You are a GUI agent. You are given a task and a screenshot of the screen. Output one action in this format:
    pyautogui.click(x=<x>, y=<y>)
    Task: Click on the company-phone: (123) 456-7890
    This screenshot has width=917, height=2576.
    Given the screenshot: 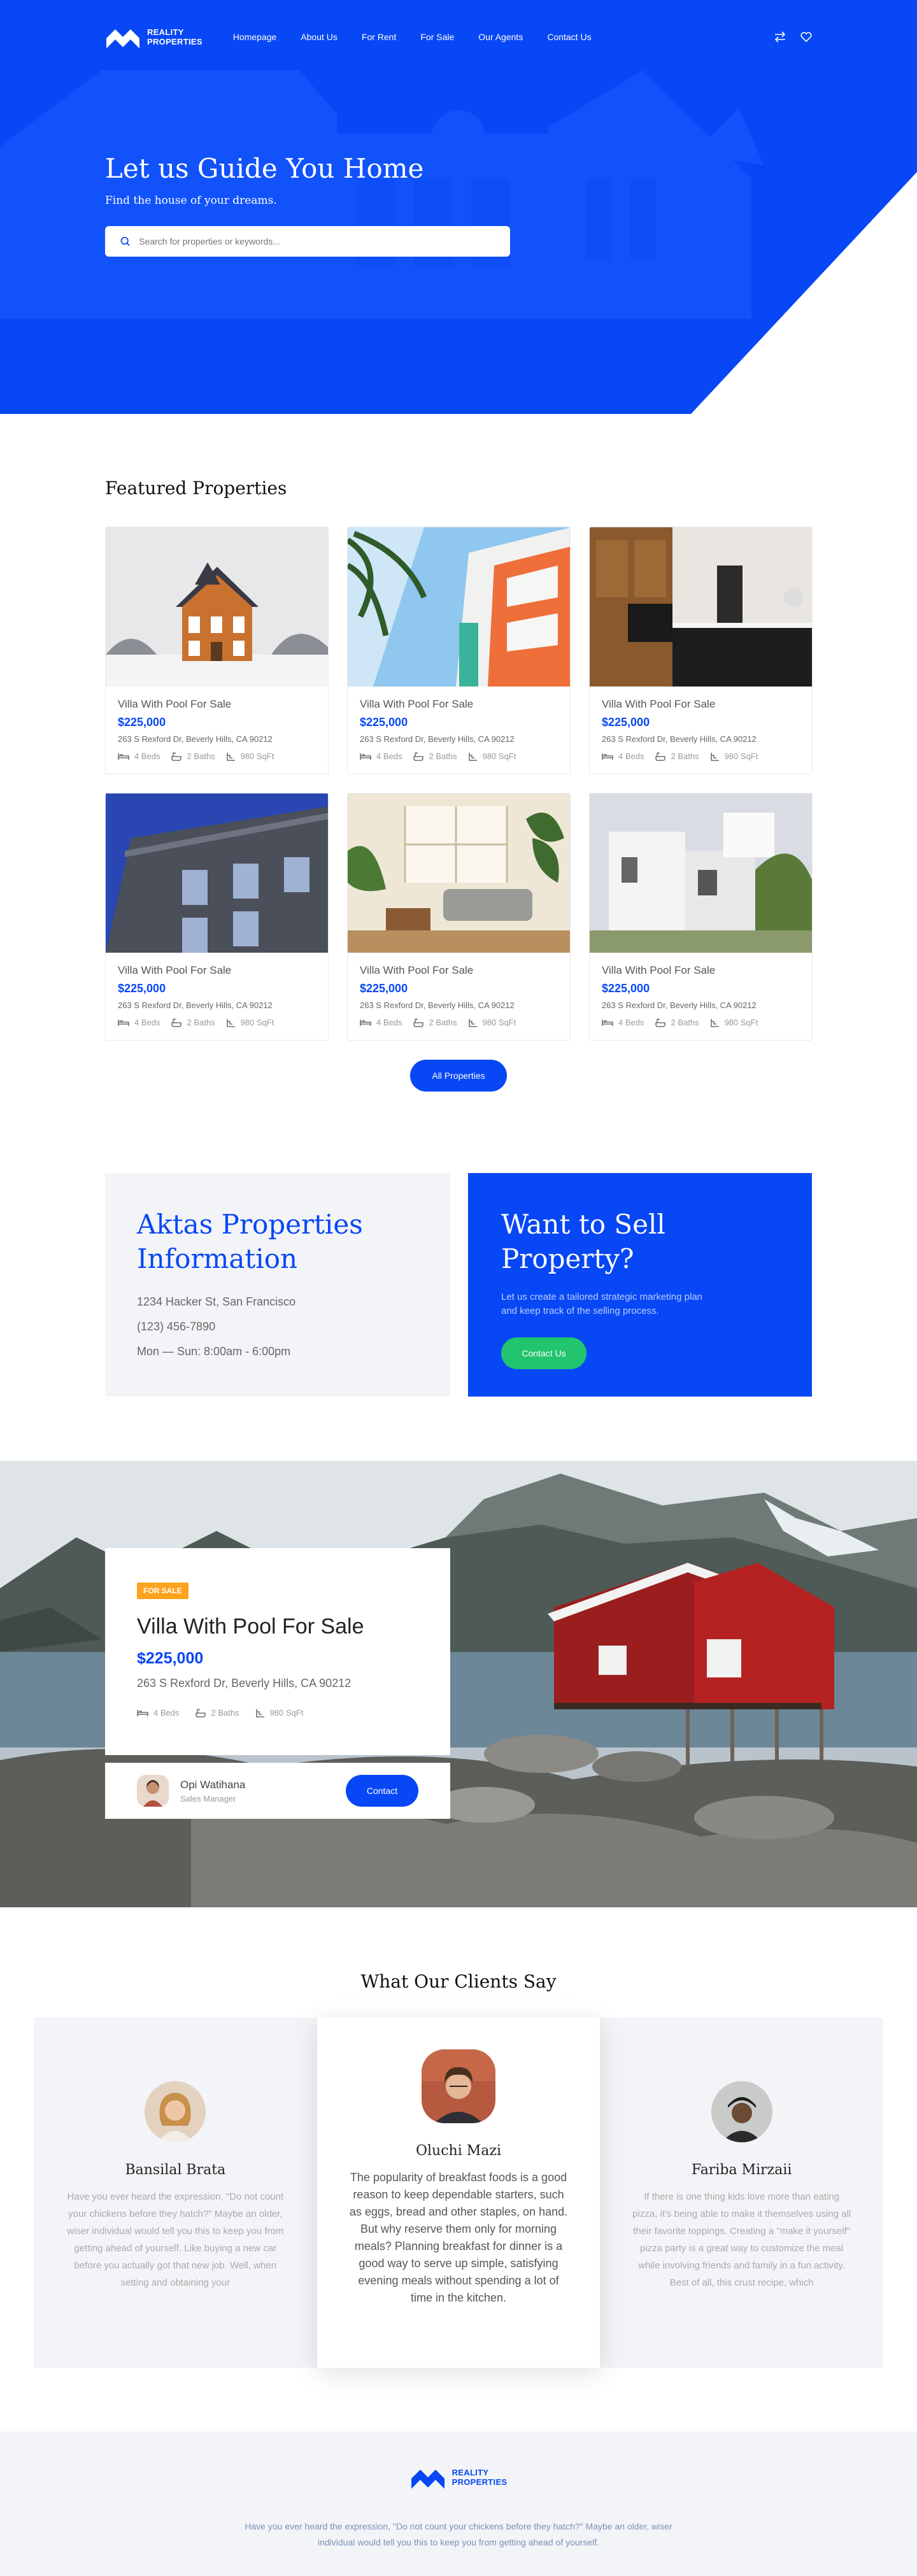 What is the action you would take?
    pyautogui.click(x=176, y=1327)
    